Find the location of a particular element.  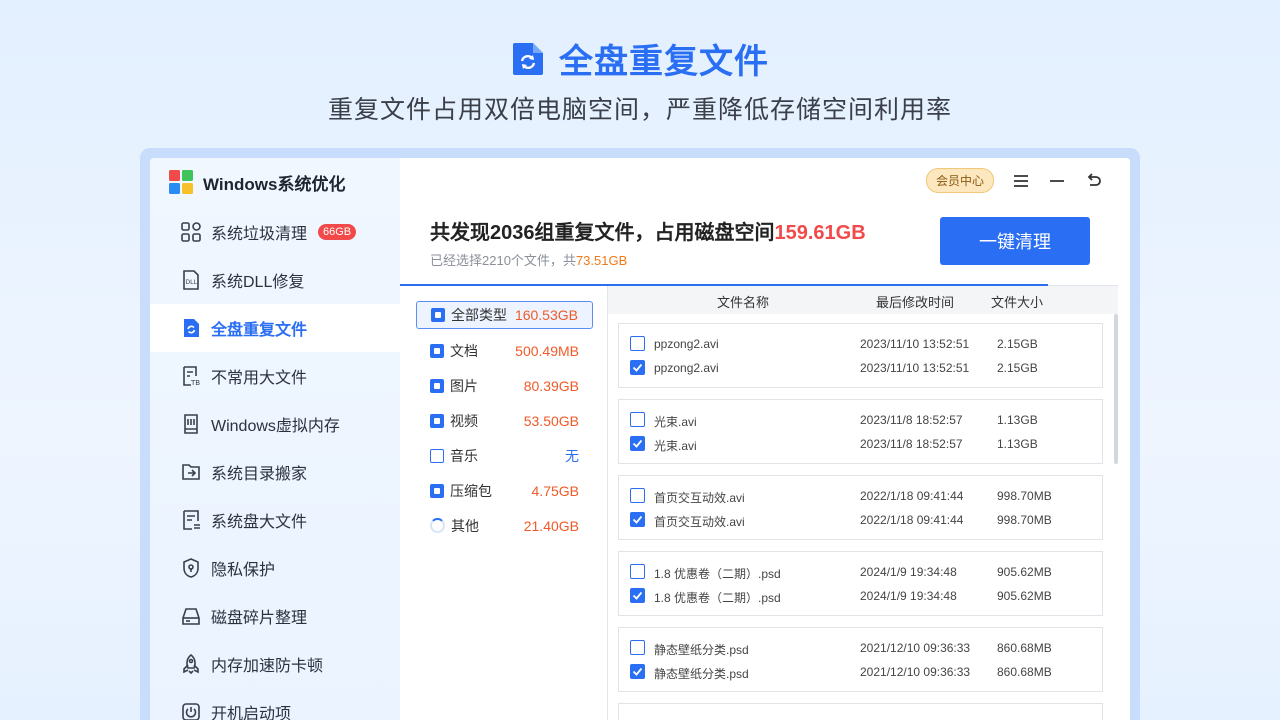

file-name: ppzong2.avi is located at coordinates (686, 344).